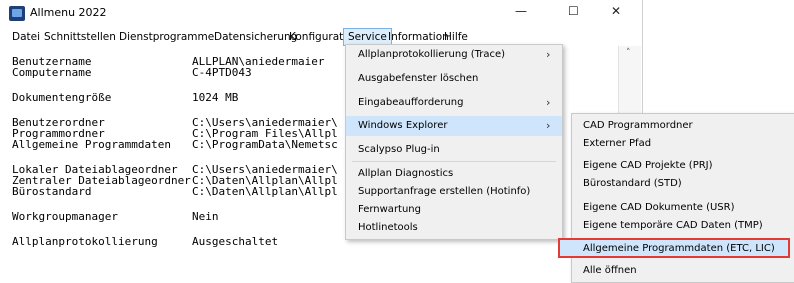  What do you see at coordinates (62, 97) in the screenshot?
I see `label-dokumentengroesse: Dokumentengröße` at bounding box center [62, 97].